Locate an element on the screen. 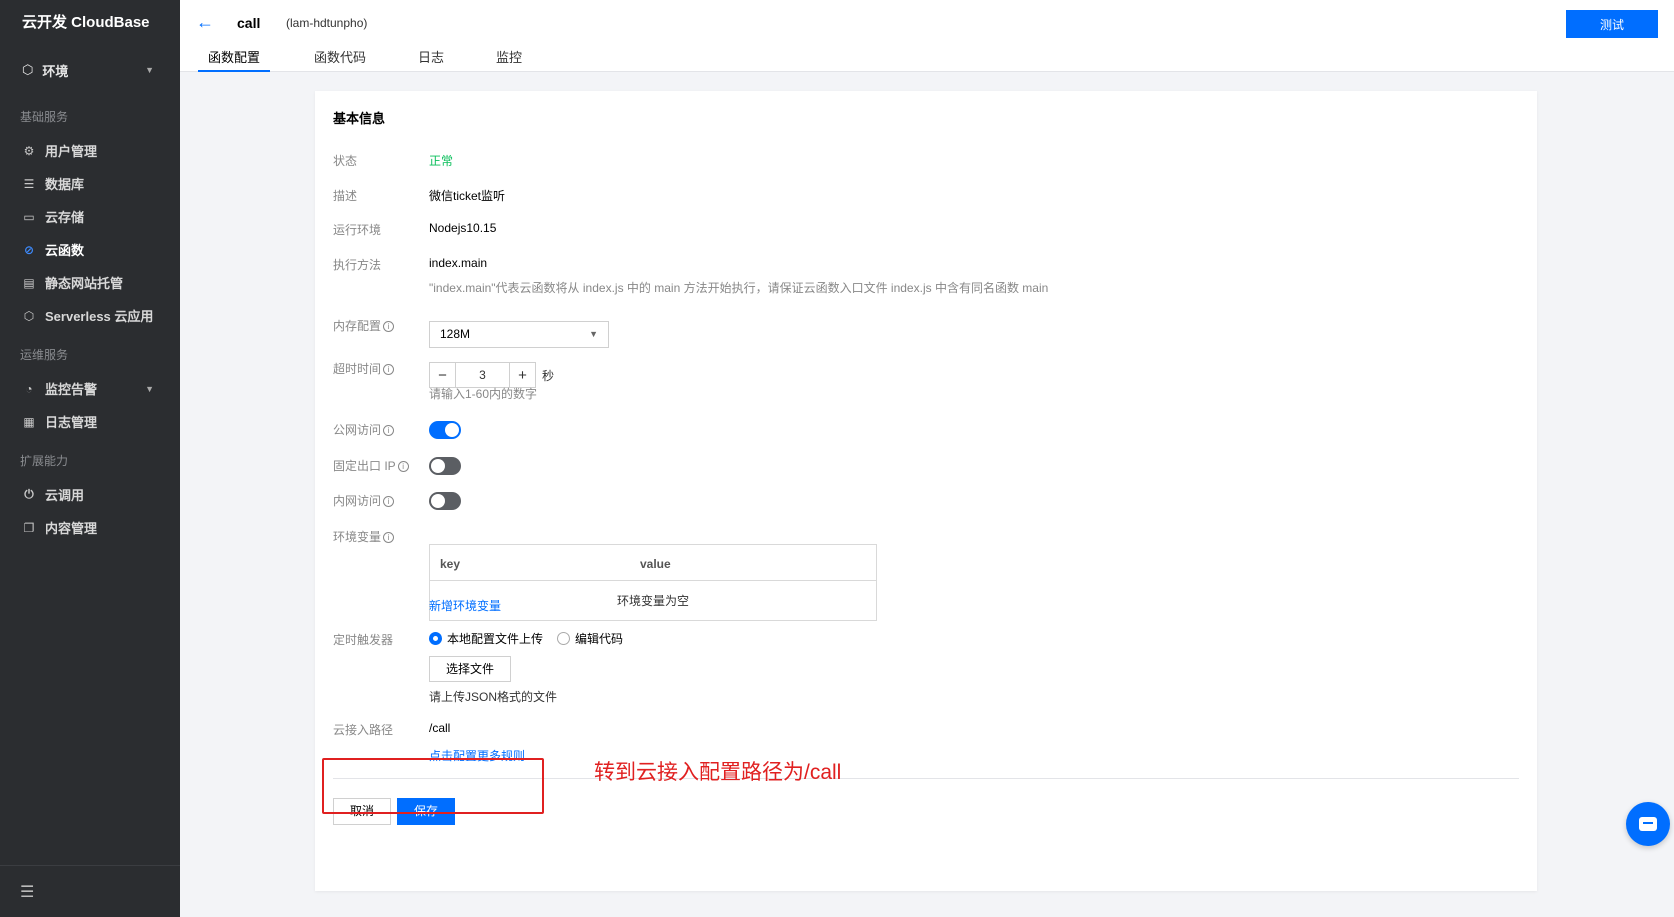 The width and height of the screenshot is (1674, 917). private-access-label-text: 内网访问 is located at coordinates (357, 501).